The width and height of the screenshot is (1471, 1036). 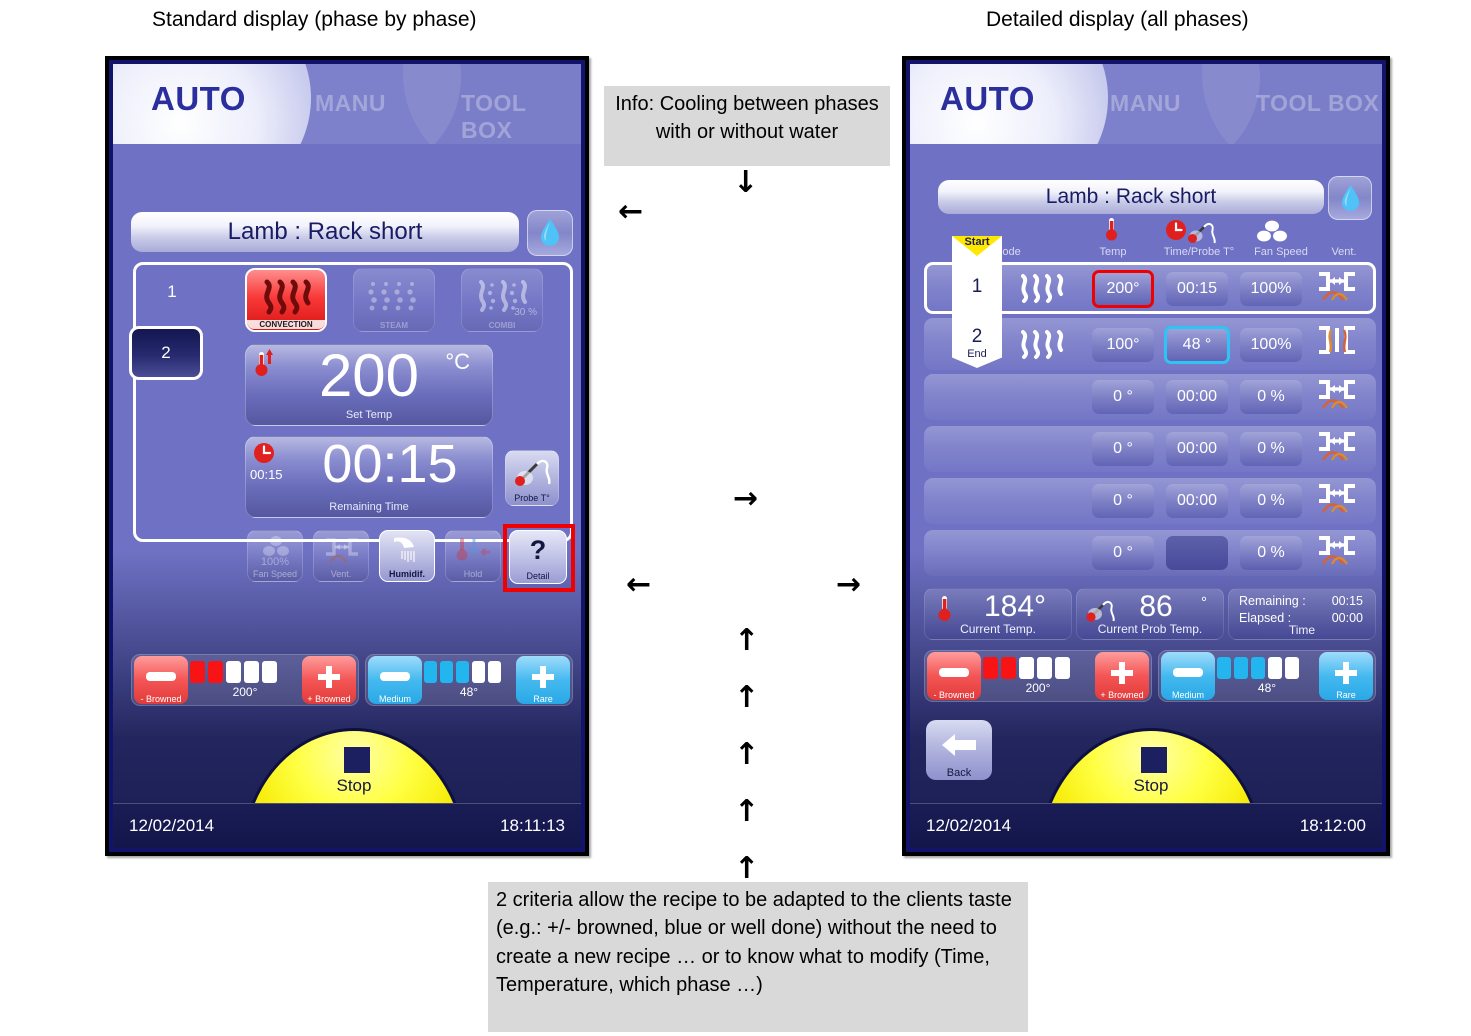 I want to click on recipe-title-bar-detail: Lamb : Rack short, so click(x=1131, y=197).